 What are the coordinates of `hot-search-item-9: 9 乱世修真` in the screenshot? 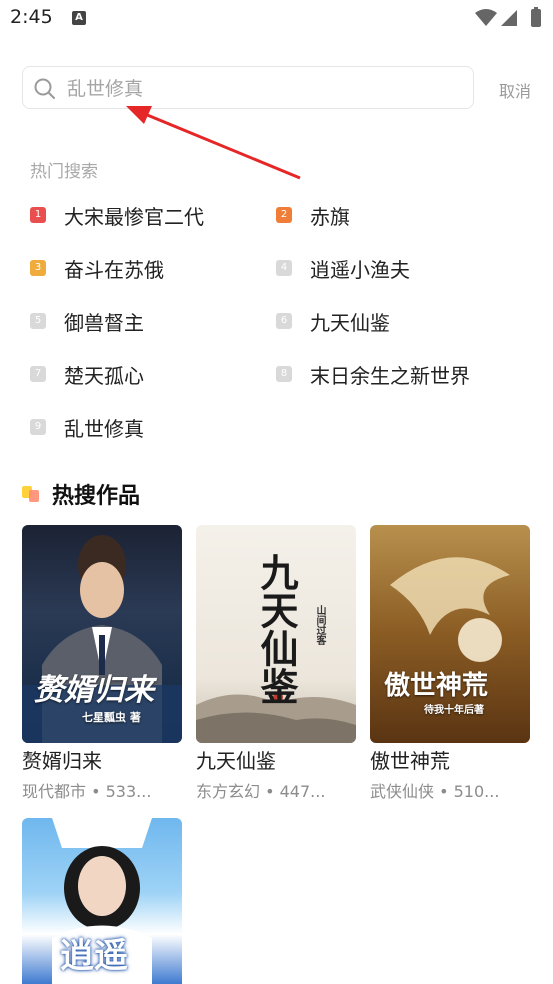 It's located at (87, 427).